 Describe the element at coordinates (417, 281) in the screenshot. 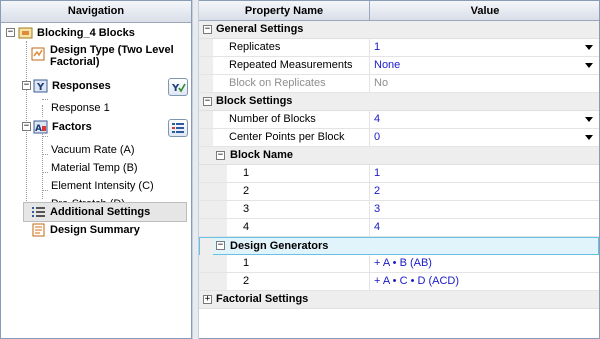

I see `property-value: + A • C • D (ACD)` at that location.